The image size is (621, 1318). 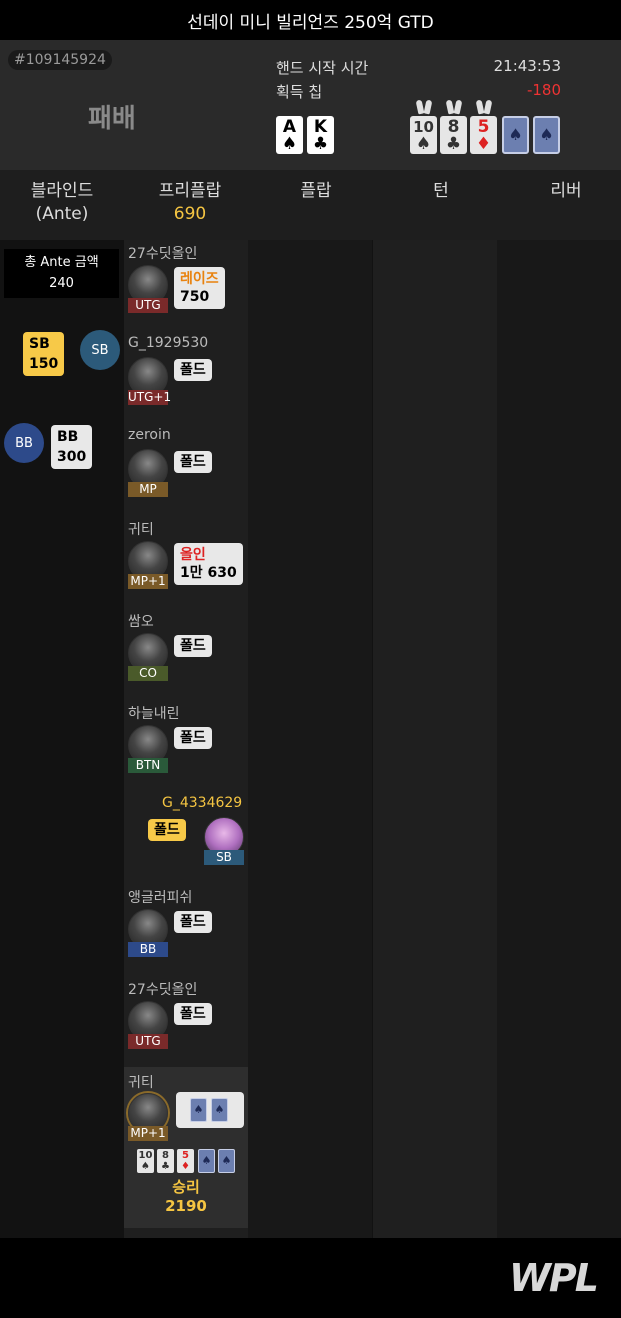 What do you see at coordinates (543, 90) in the screenshot?
I see `chips-won-value: -180` at bounding box center [543, 90].